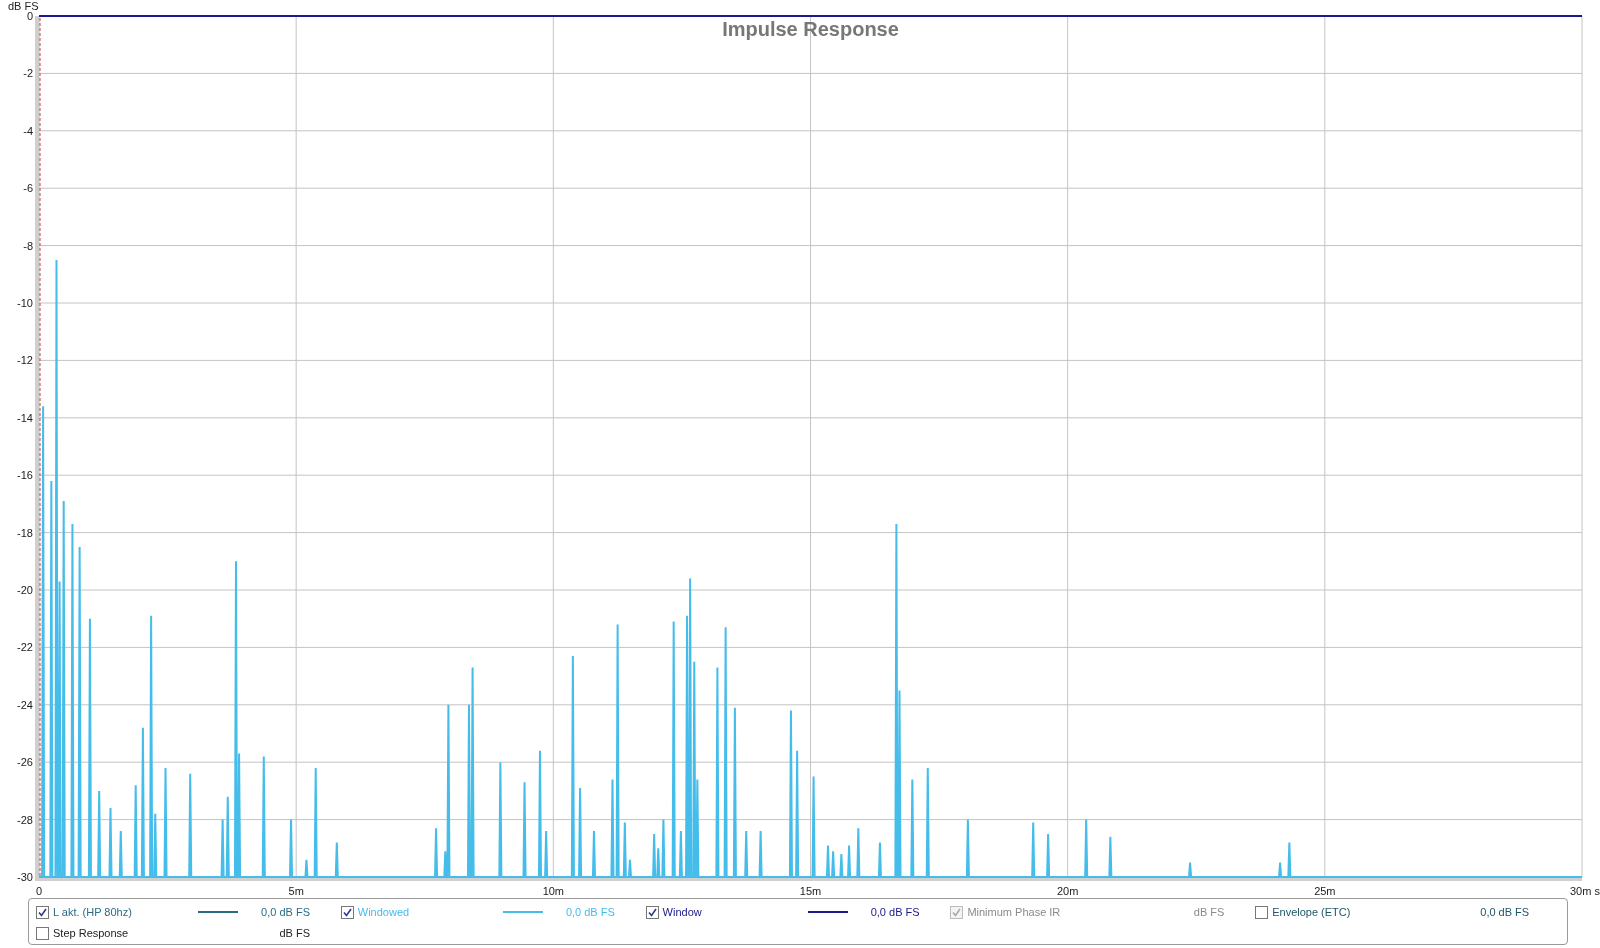 This screenshot has width=1600, height=948. Describe the element at coordinates (25, 704) in the screenshot. I see `y-tick-label: -24` at that location.